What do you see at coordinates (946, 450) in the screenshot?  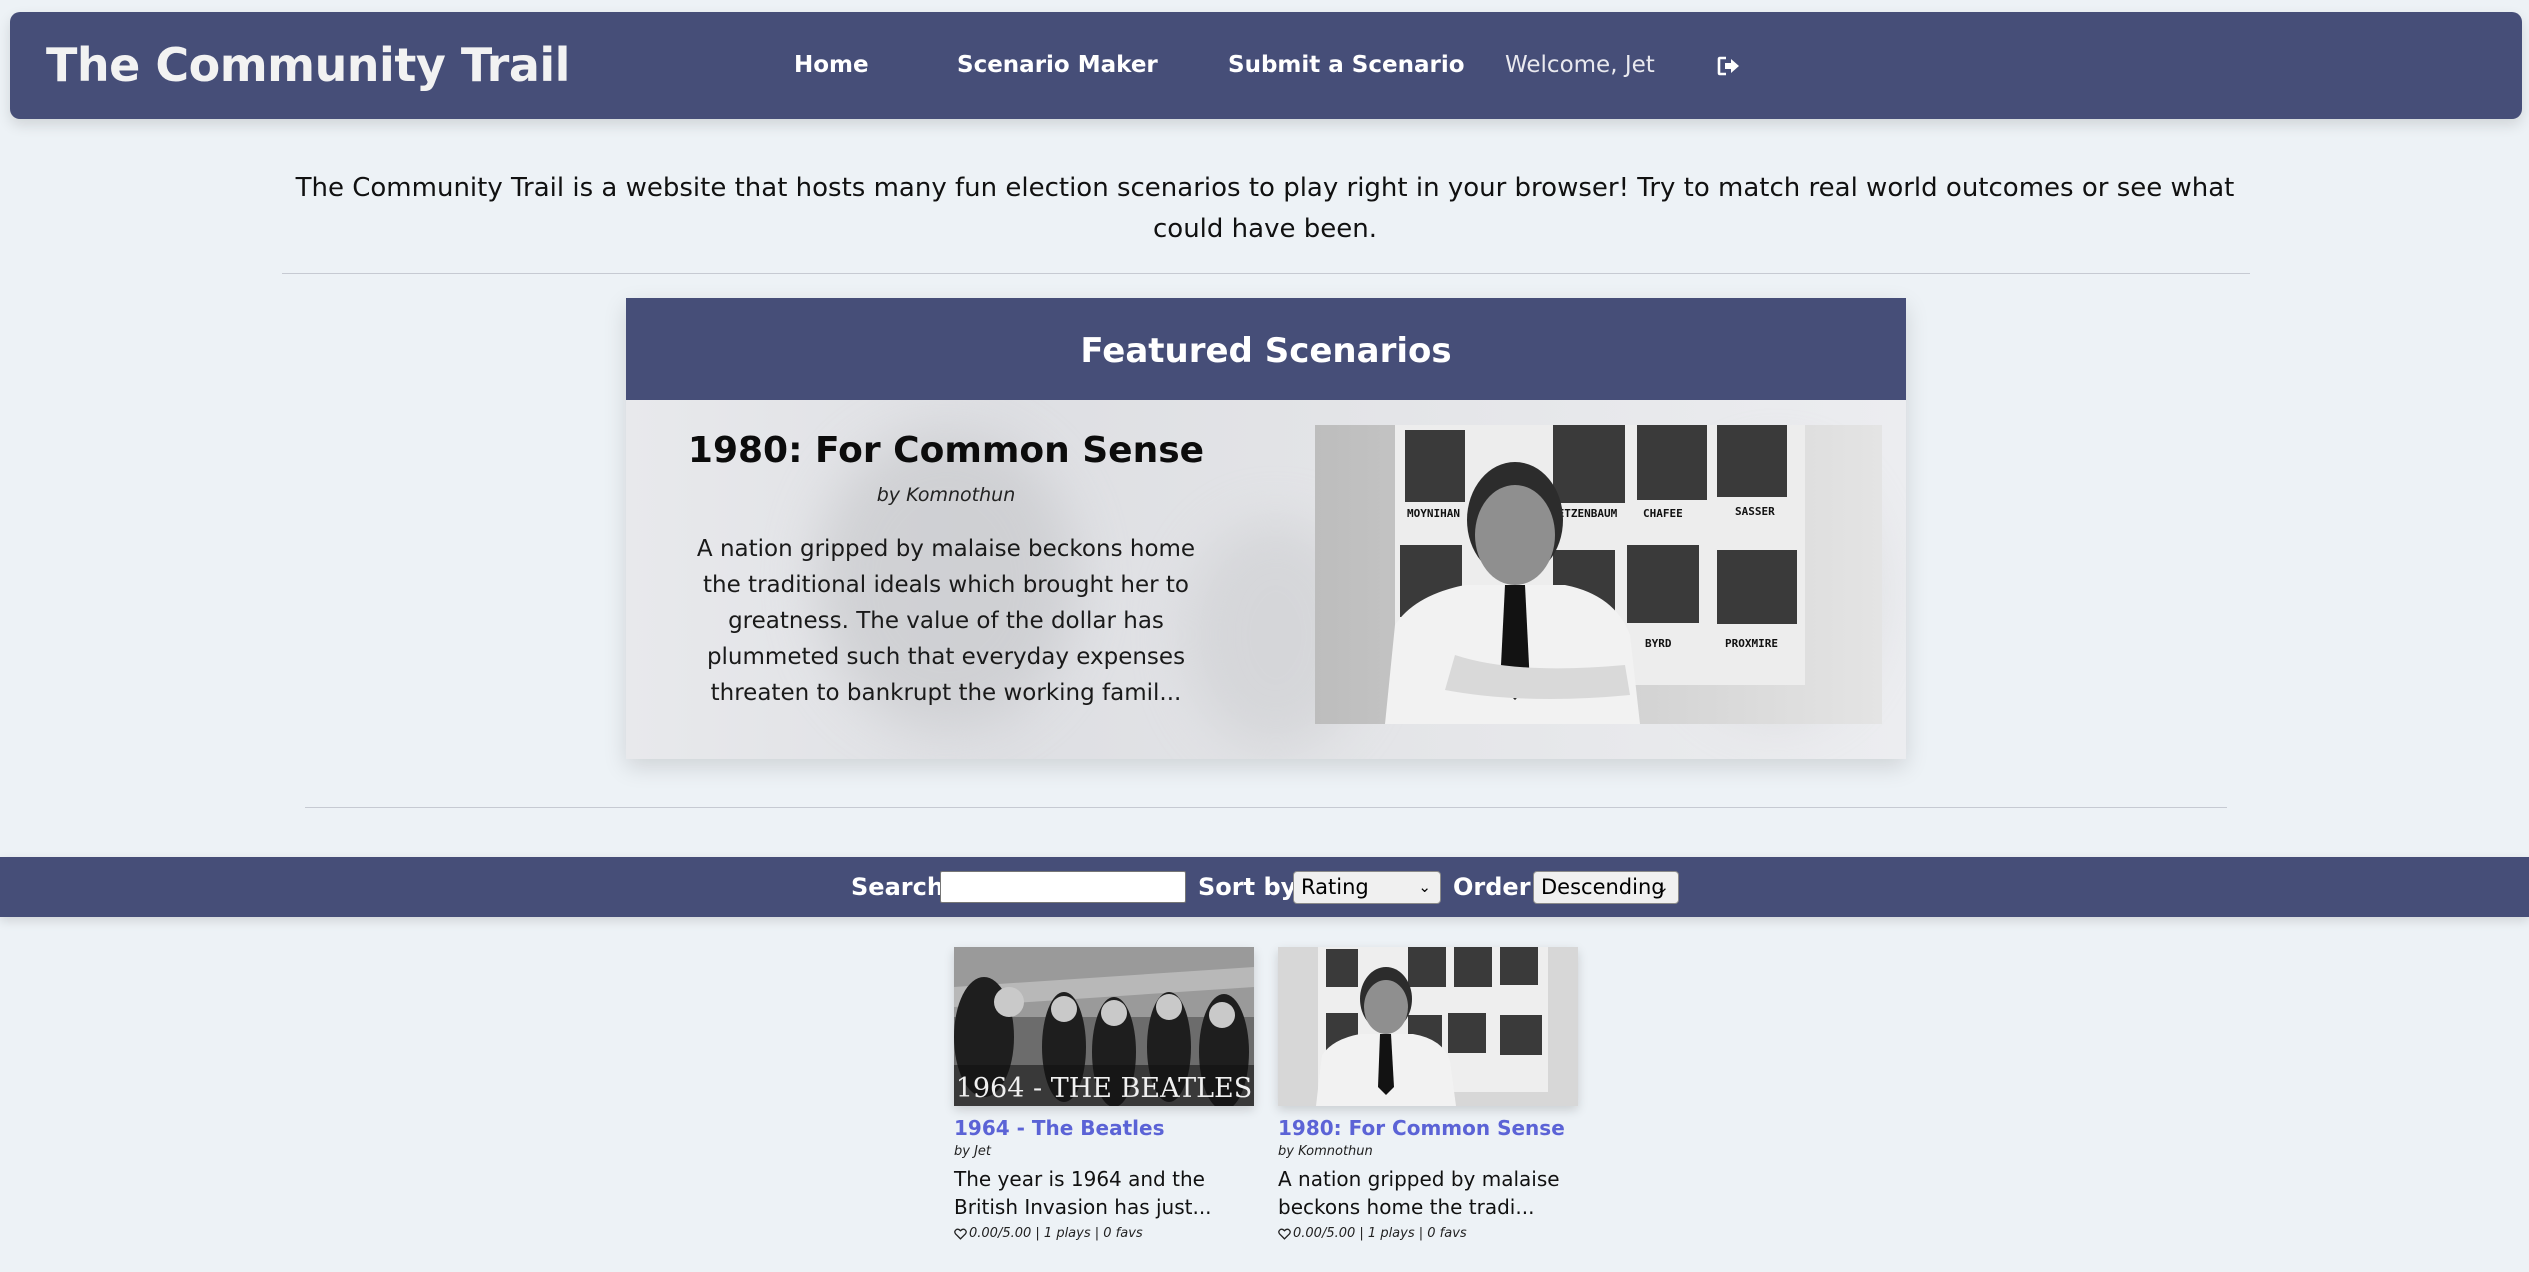 I see `featured-title: 1980: For Common Sense` at bounding box center [946, 450].